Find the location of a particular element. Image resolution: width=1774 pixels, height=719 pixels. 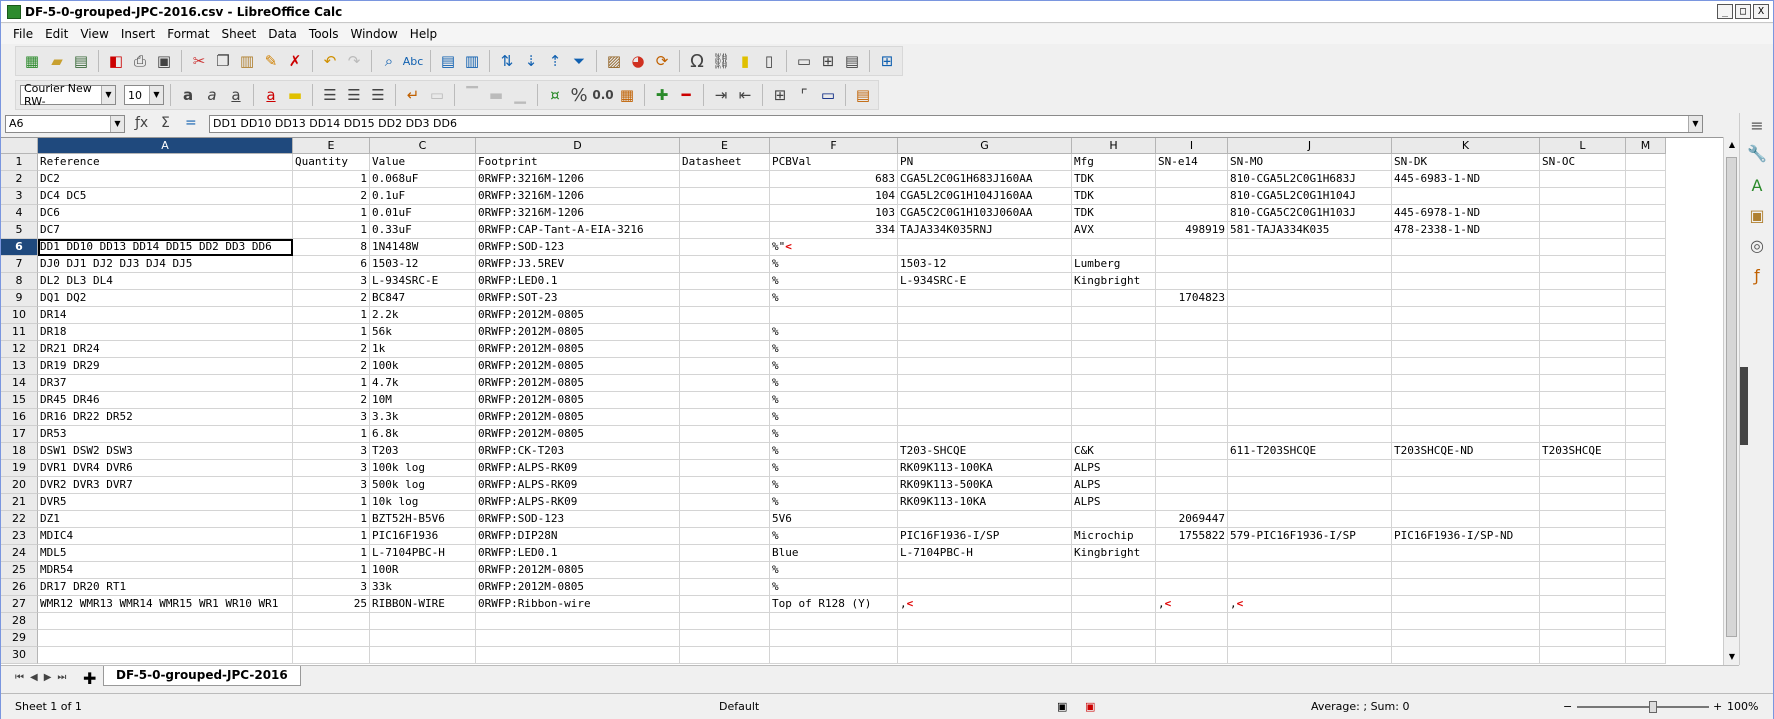

row-header: 9 is located at coordinates (19, 298).